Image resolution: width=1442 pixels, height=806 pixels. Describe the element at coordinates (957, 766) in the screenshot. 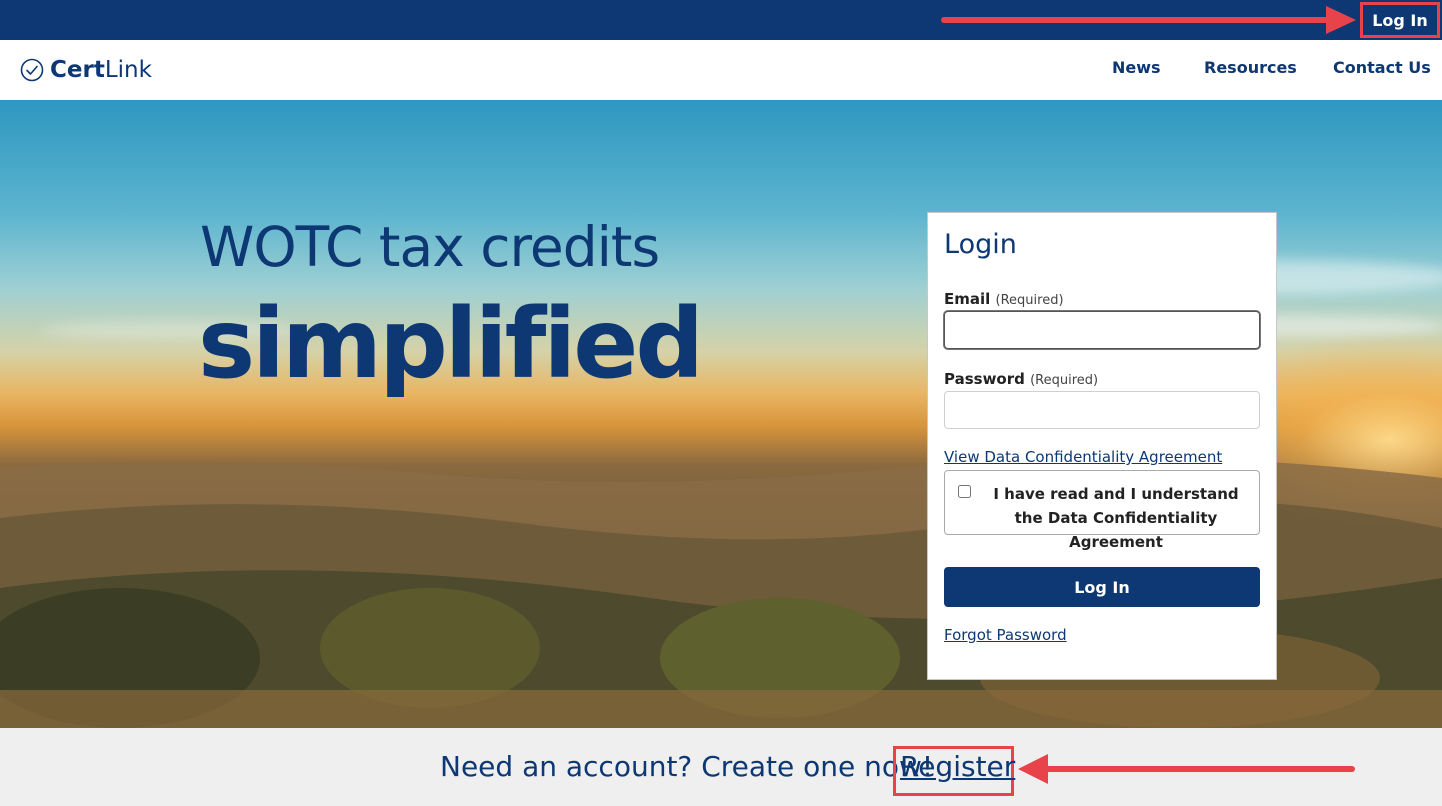

I see `register-link: Register` at that location.